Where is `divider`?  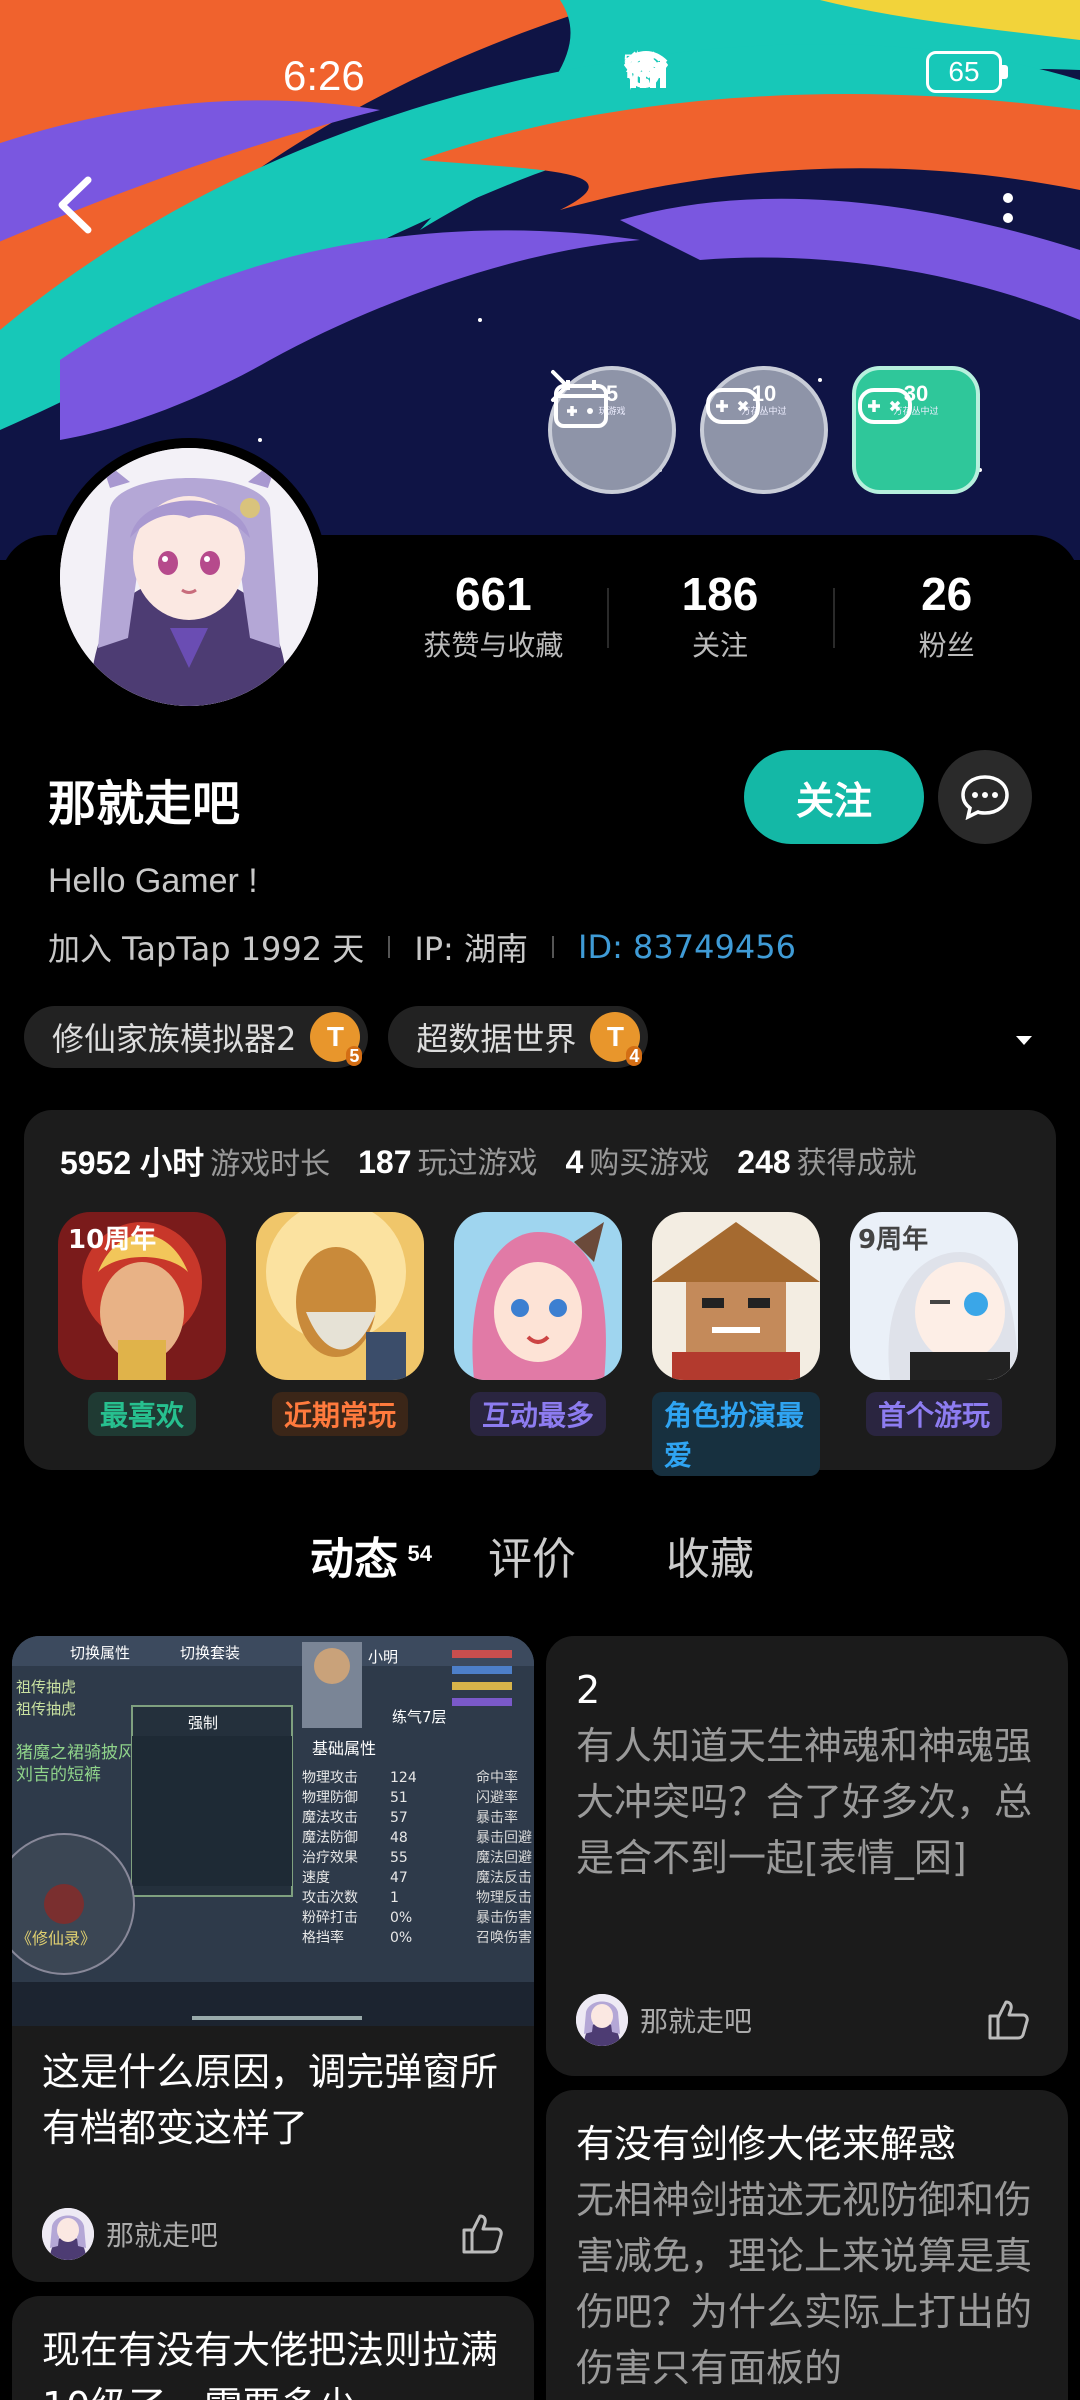
divider is located at coordinates (553, 947).